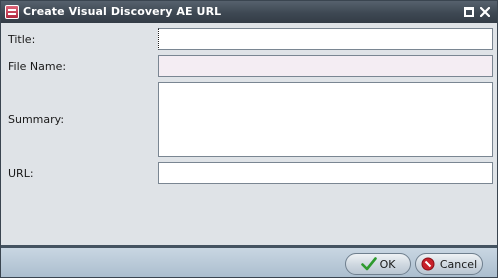  What do you see at coordinates (458, 264) in the screenshot?
I see `cancel-label: Cancel` at bounding box center [458, 264].